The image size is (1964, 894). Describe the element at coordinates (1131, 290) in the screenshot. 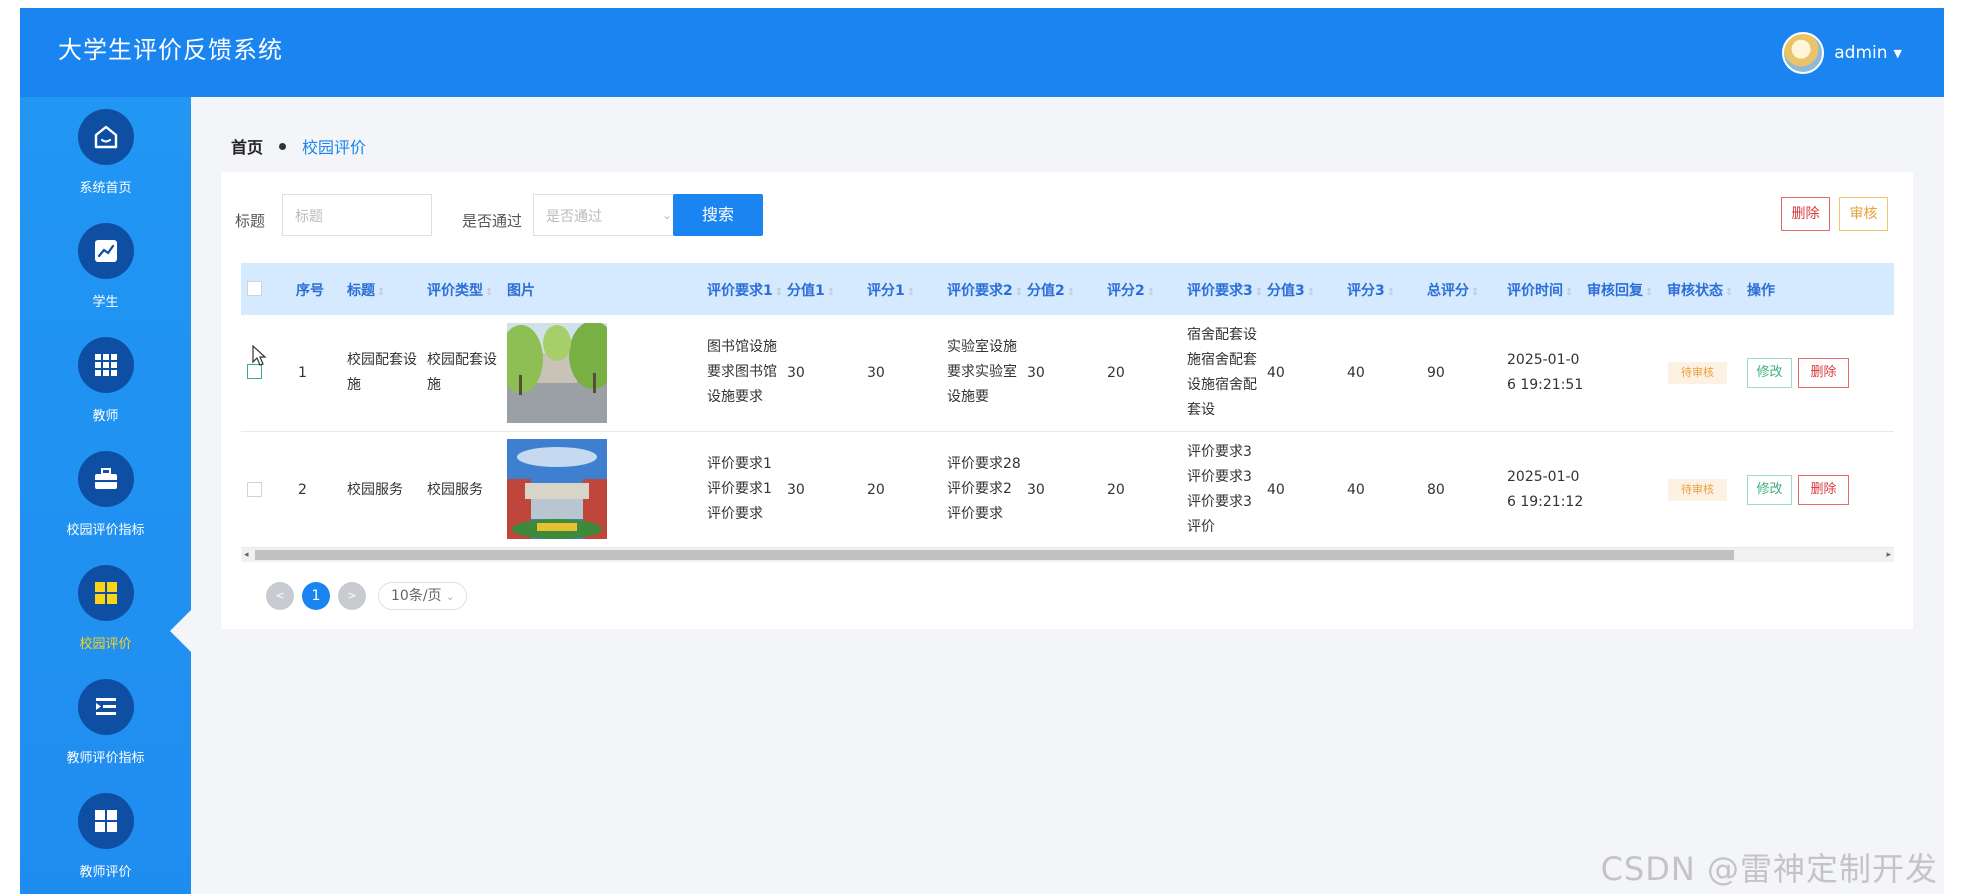

I see `column-header: 评分2 ⇕` at that location.